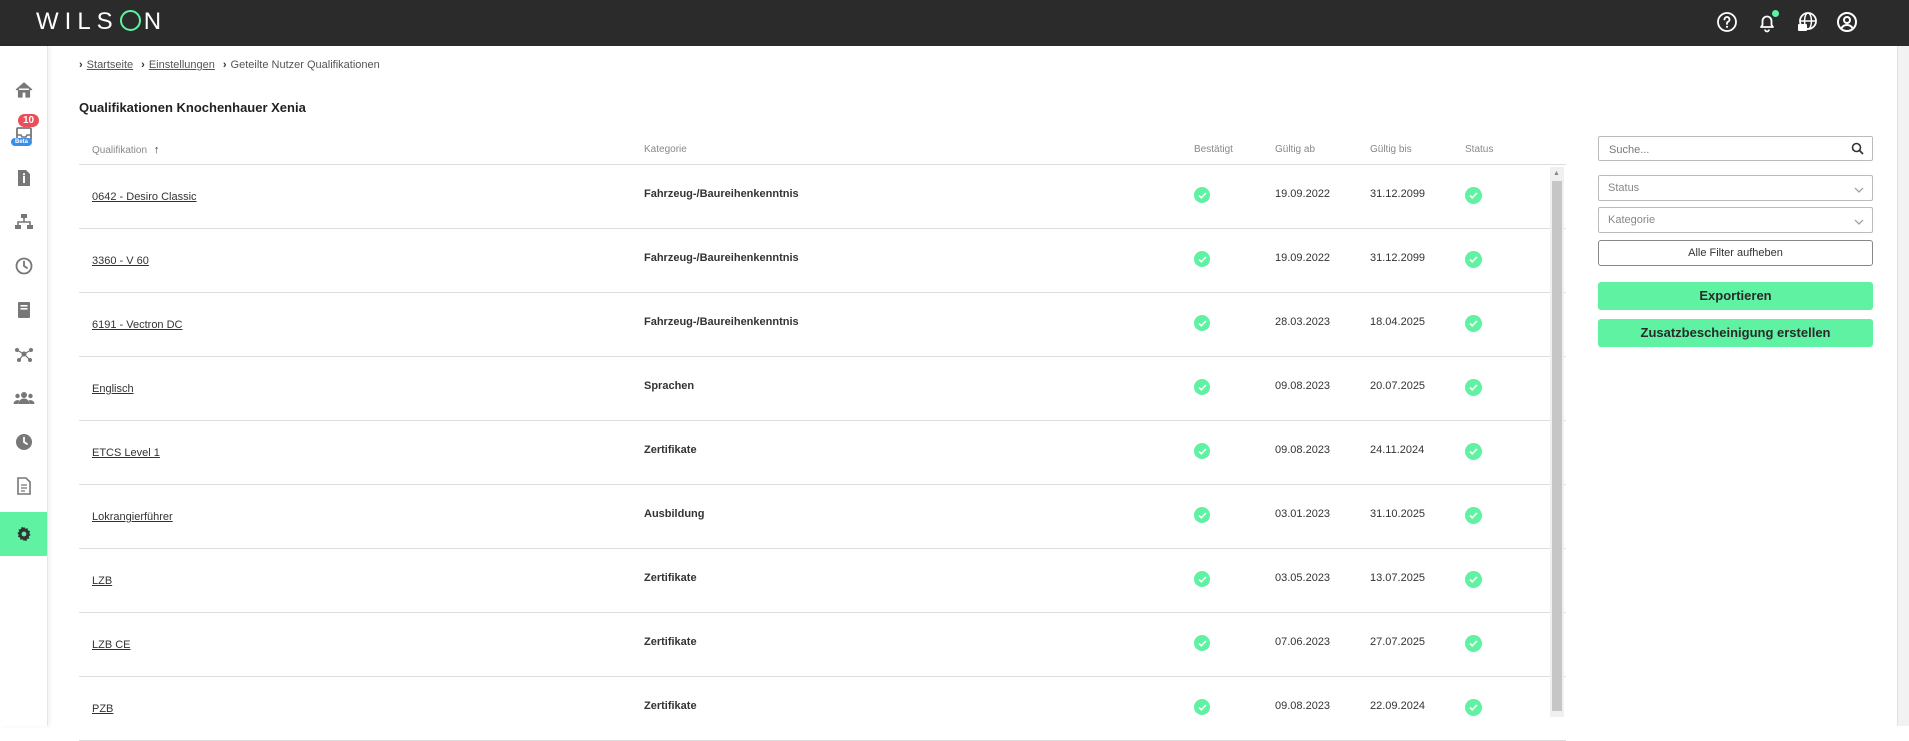 This screenshot has height=741, width=1909. Describe the element at coordinates (1557, 446) in the screenshot. I see `scroll-thumb` at that location.